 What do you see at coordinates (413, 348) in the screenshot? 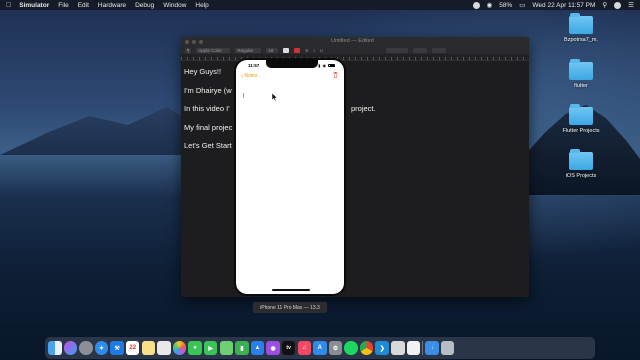
I see `textedit-icon` at bounding box center [413, 348].